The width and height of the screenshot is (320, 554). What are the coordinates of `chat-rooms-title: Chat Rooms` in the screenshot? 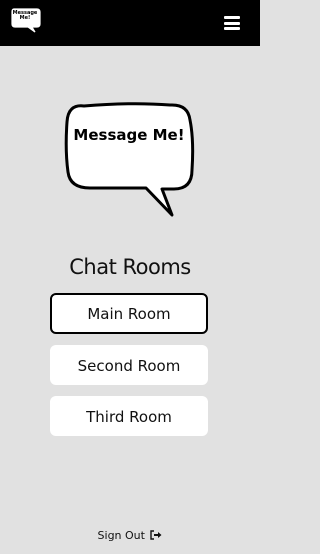 It's located at (130, 267).